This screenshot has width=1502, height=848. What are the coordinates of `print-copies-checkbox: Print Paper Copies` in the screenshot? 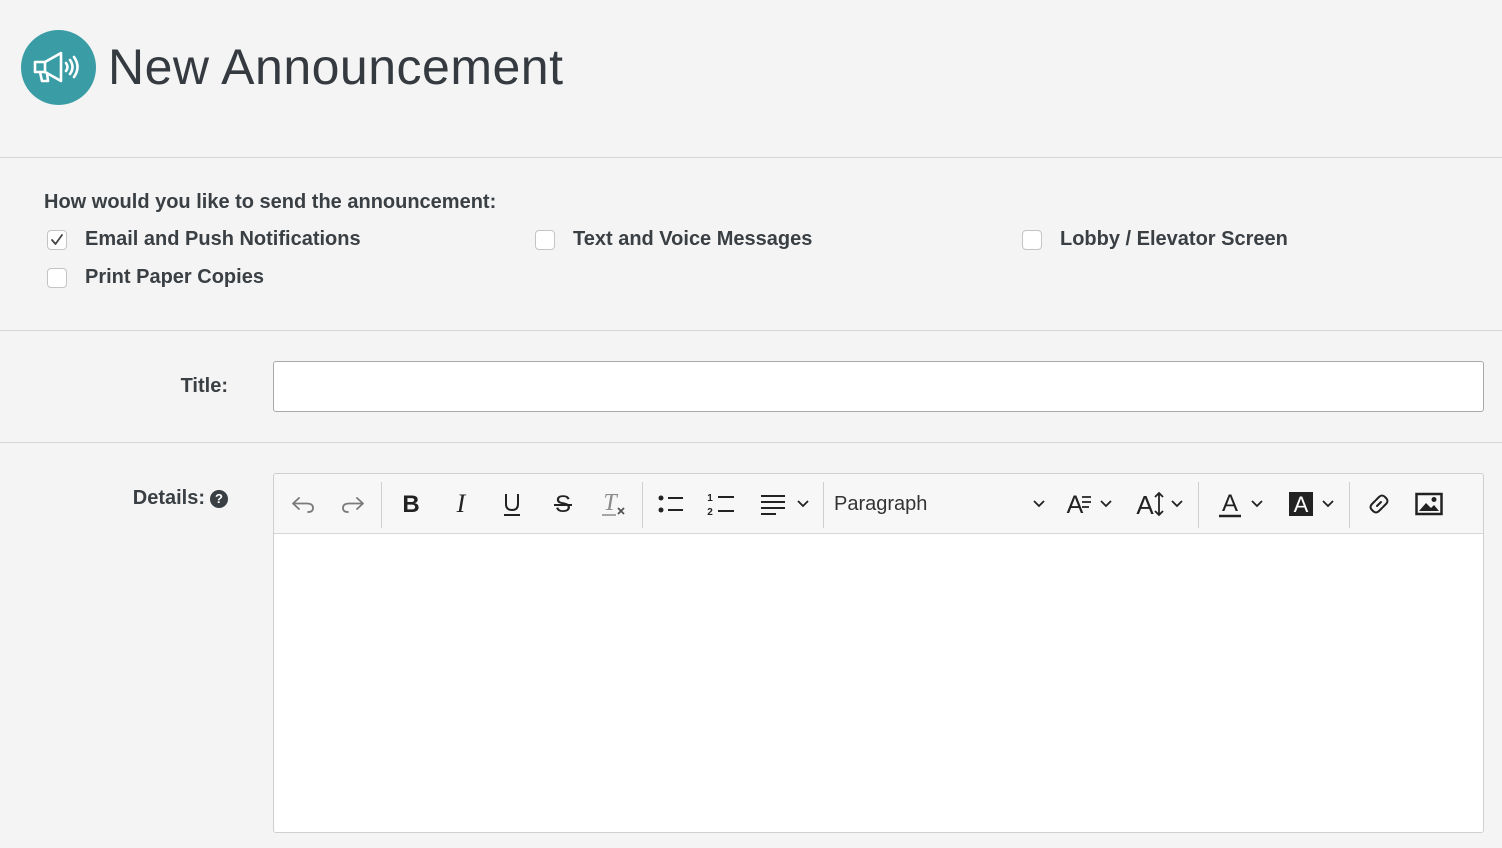 It's located at (155, 277).